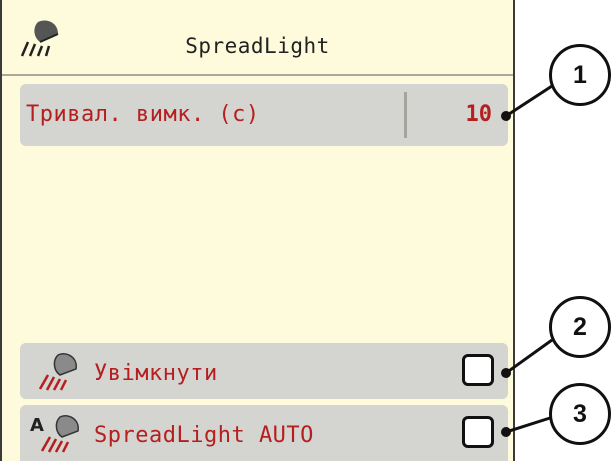 The width and height of the screenshot is (614, 461). Describe the element at coordinates (478, 370) in the screenshot. I see `enable-checkbox` at that location.